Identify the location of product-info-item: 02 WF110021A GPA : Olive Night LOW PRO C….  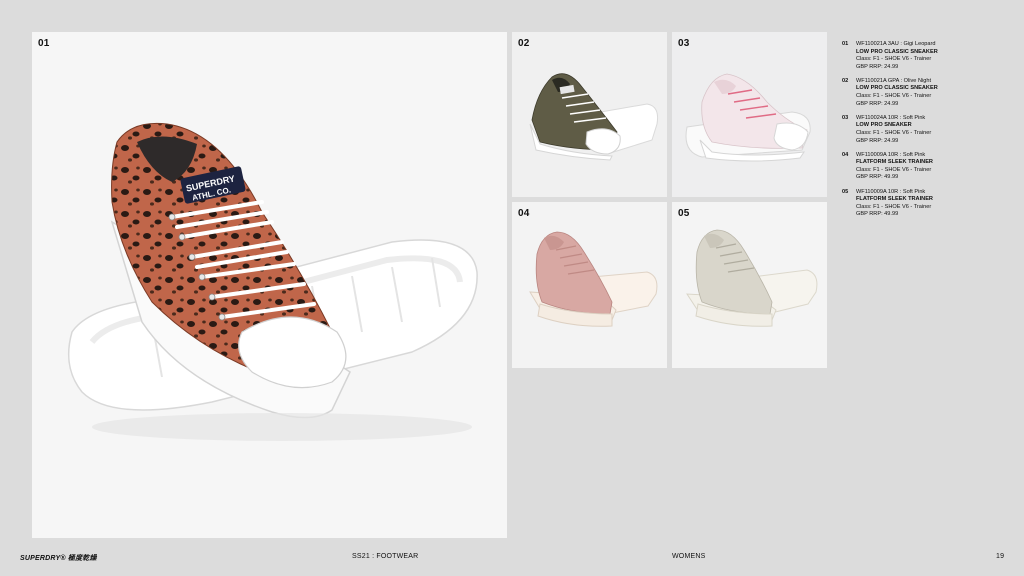
(929, 93).